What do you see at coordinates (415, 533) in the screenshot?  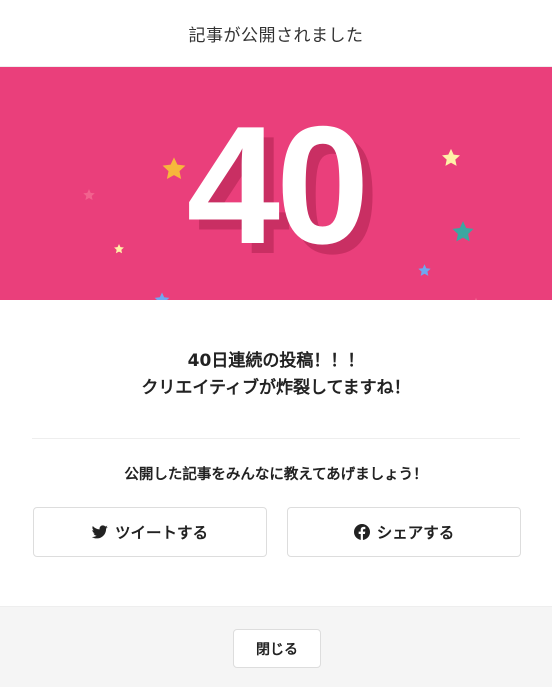 I see `facebook-share-label: シェアする` at bounding box center [415, 533].